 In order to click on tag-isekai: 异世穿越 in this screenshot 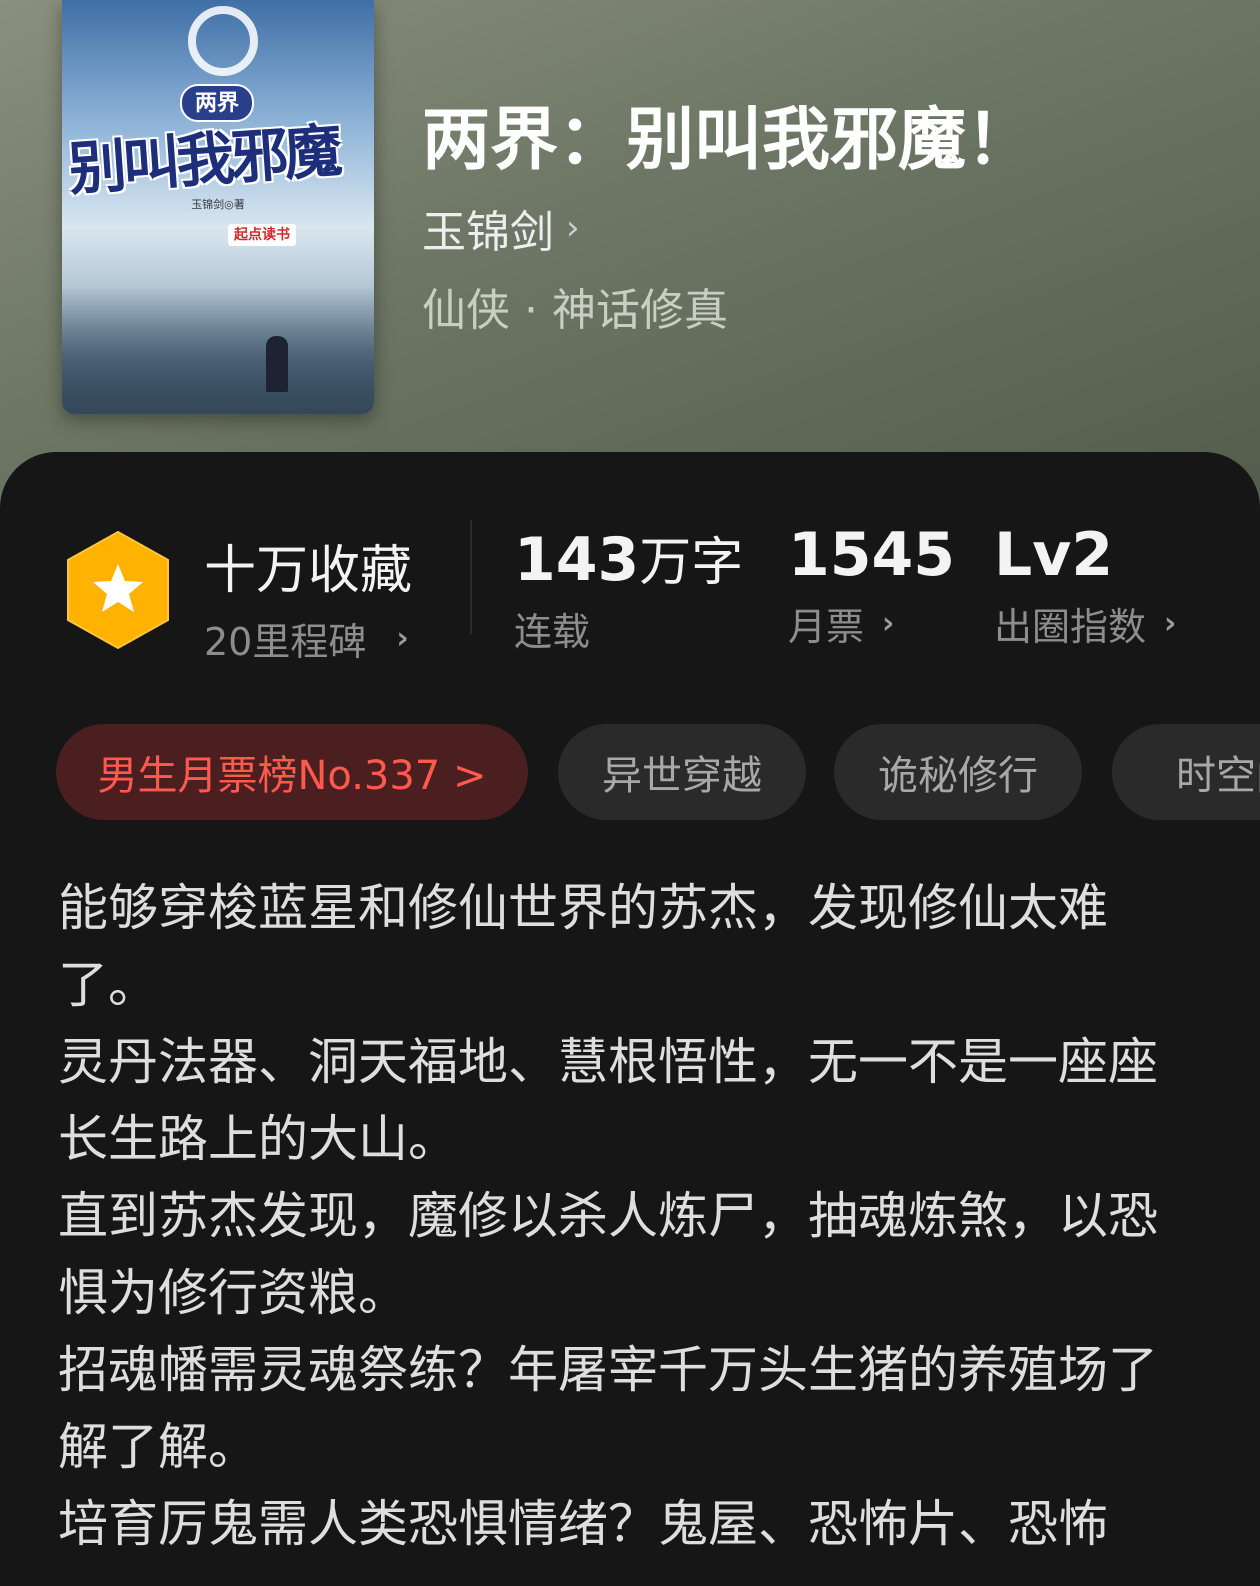, I will do `click(682, 772)`.